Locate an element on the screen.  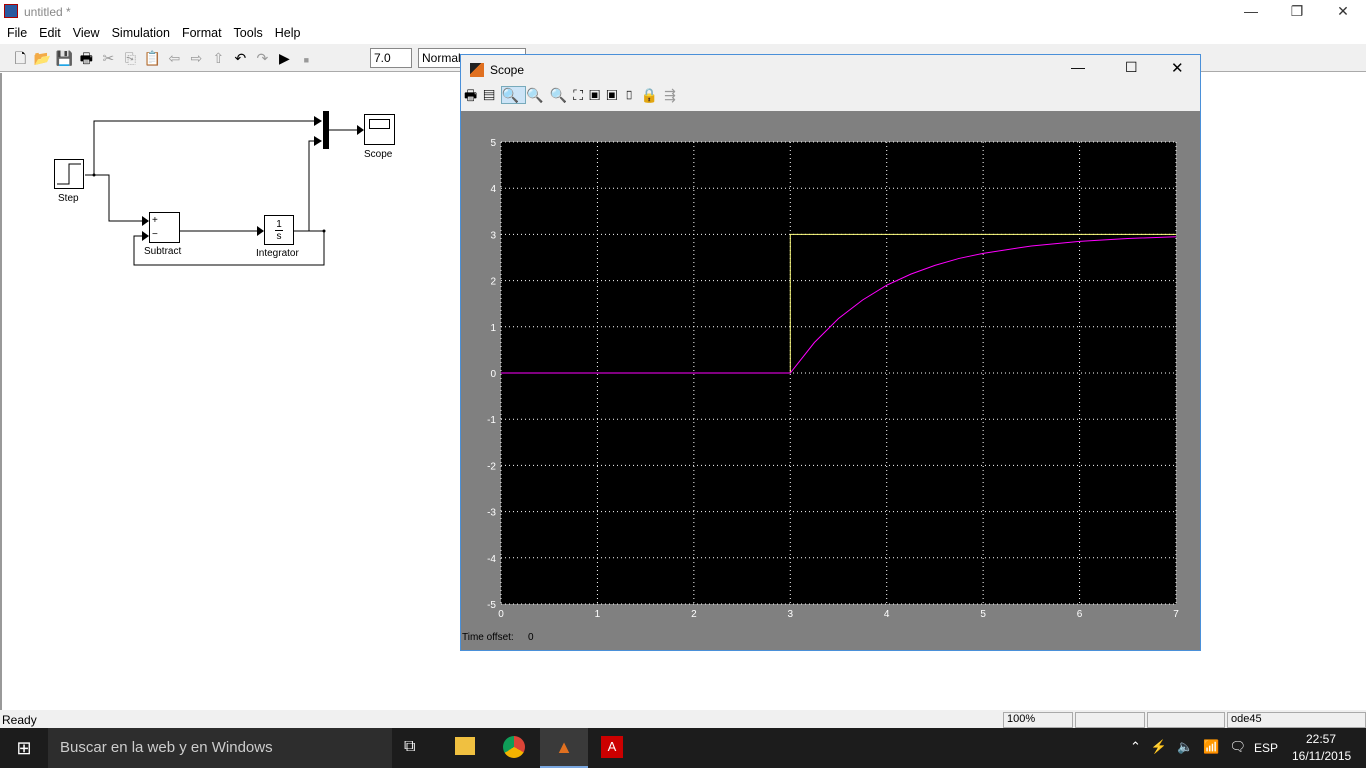
x-tick-label: 6 is located at coordinates (1080, 614).